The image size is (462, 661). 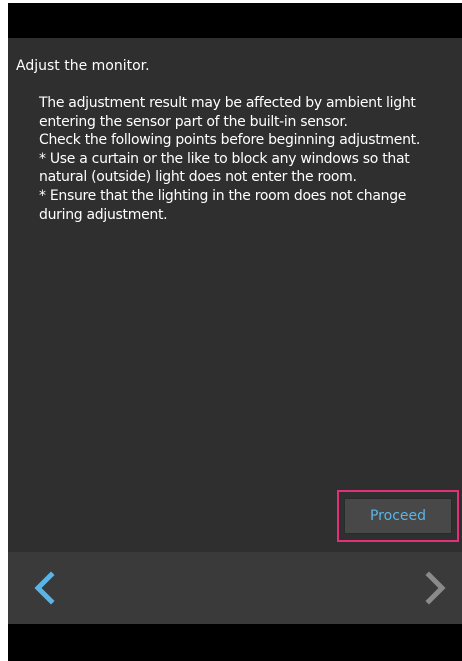 I want to click on bottom-bar, so click(x=235, y=642).